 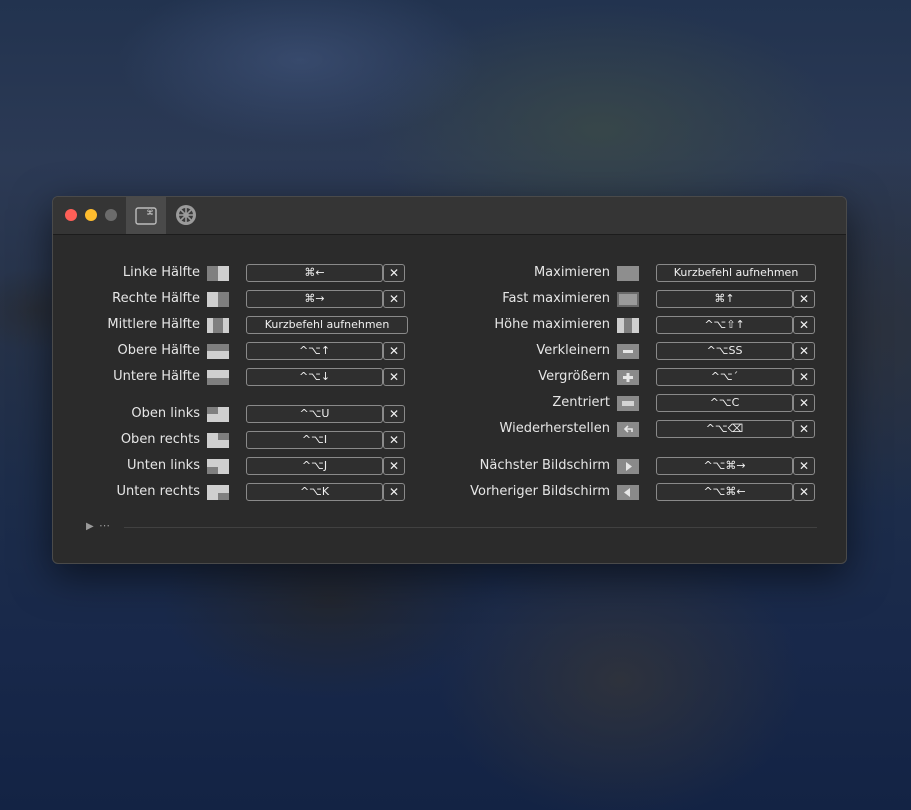 I want to click on disclosure-triangle: ▶, so click(x=90, y=526).